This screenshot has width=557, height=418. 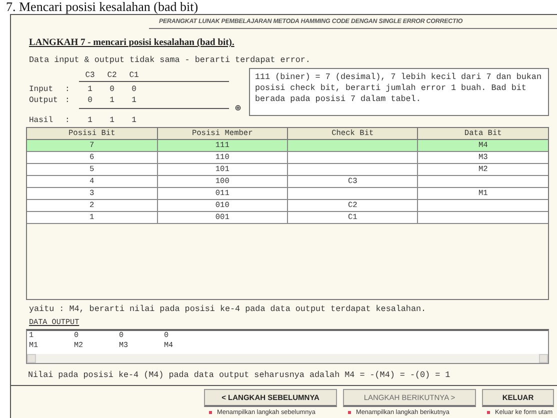 What do you see at coordinates (239, 375) in the screenshot?
I see `result-text: Nilai pada posisi ke-4 (M4) pada data output seharusnya adalah M4 = -(M4) = -(0) = 1` at bounding box center [239, 375].